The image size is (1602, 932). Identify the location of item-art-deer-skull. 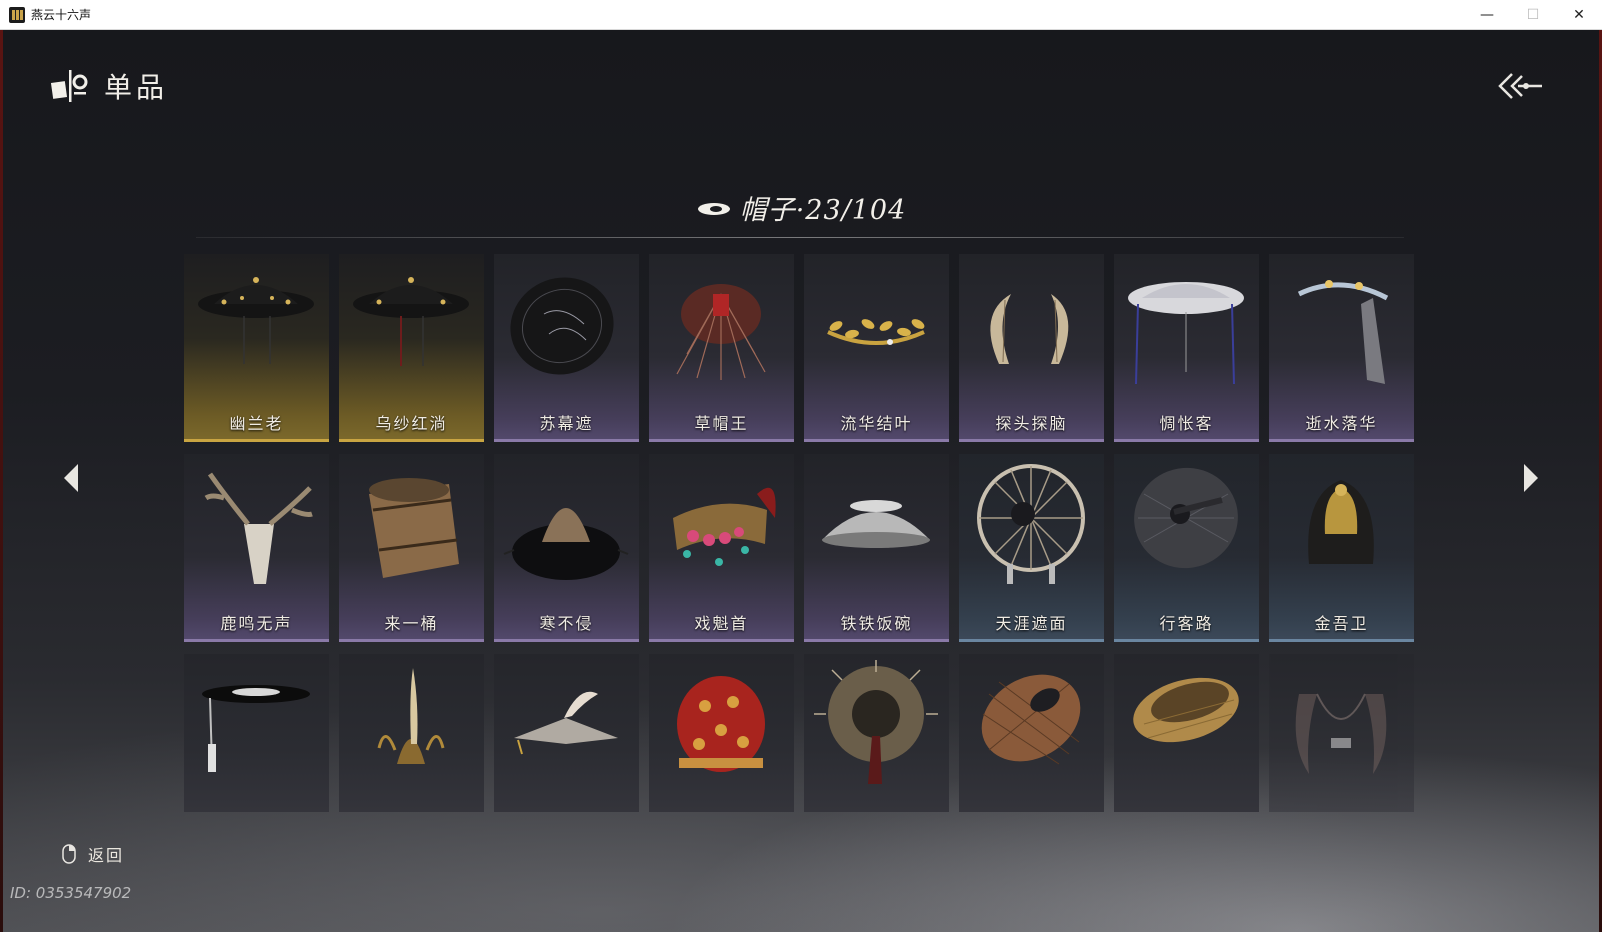
(258, 528).